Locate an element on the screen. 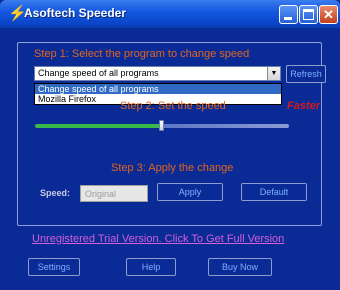 The width and height of the screenshot is (340, 290). maximize-icon is located at coordinates (308, 14).